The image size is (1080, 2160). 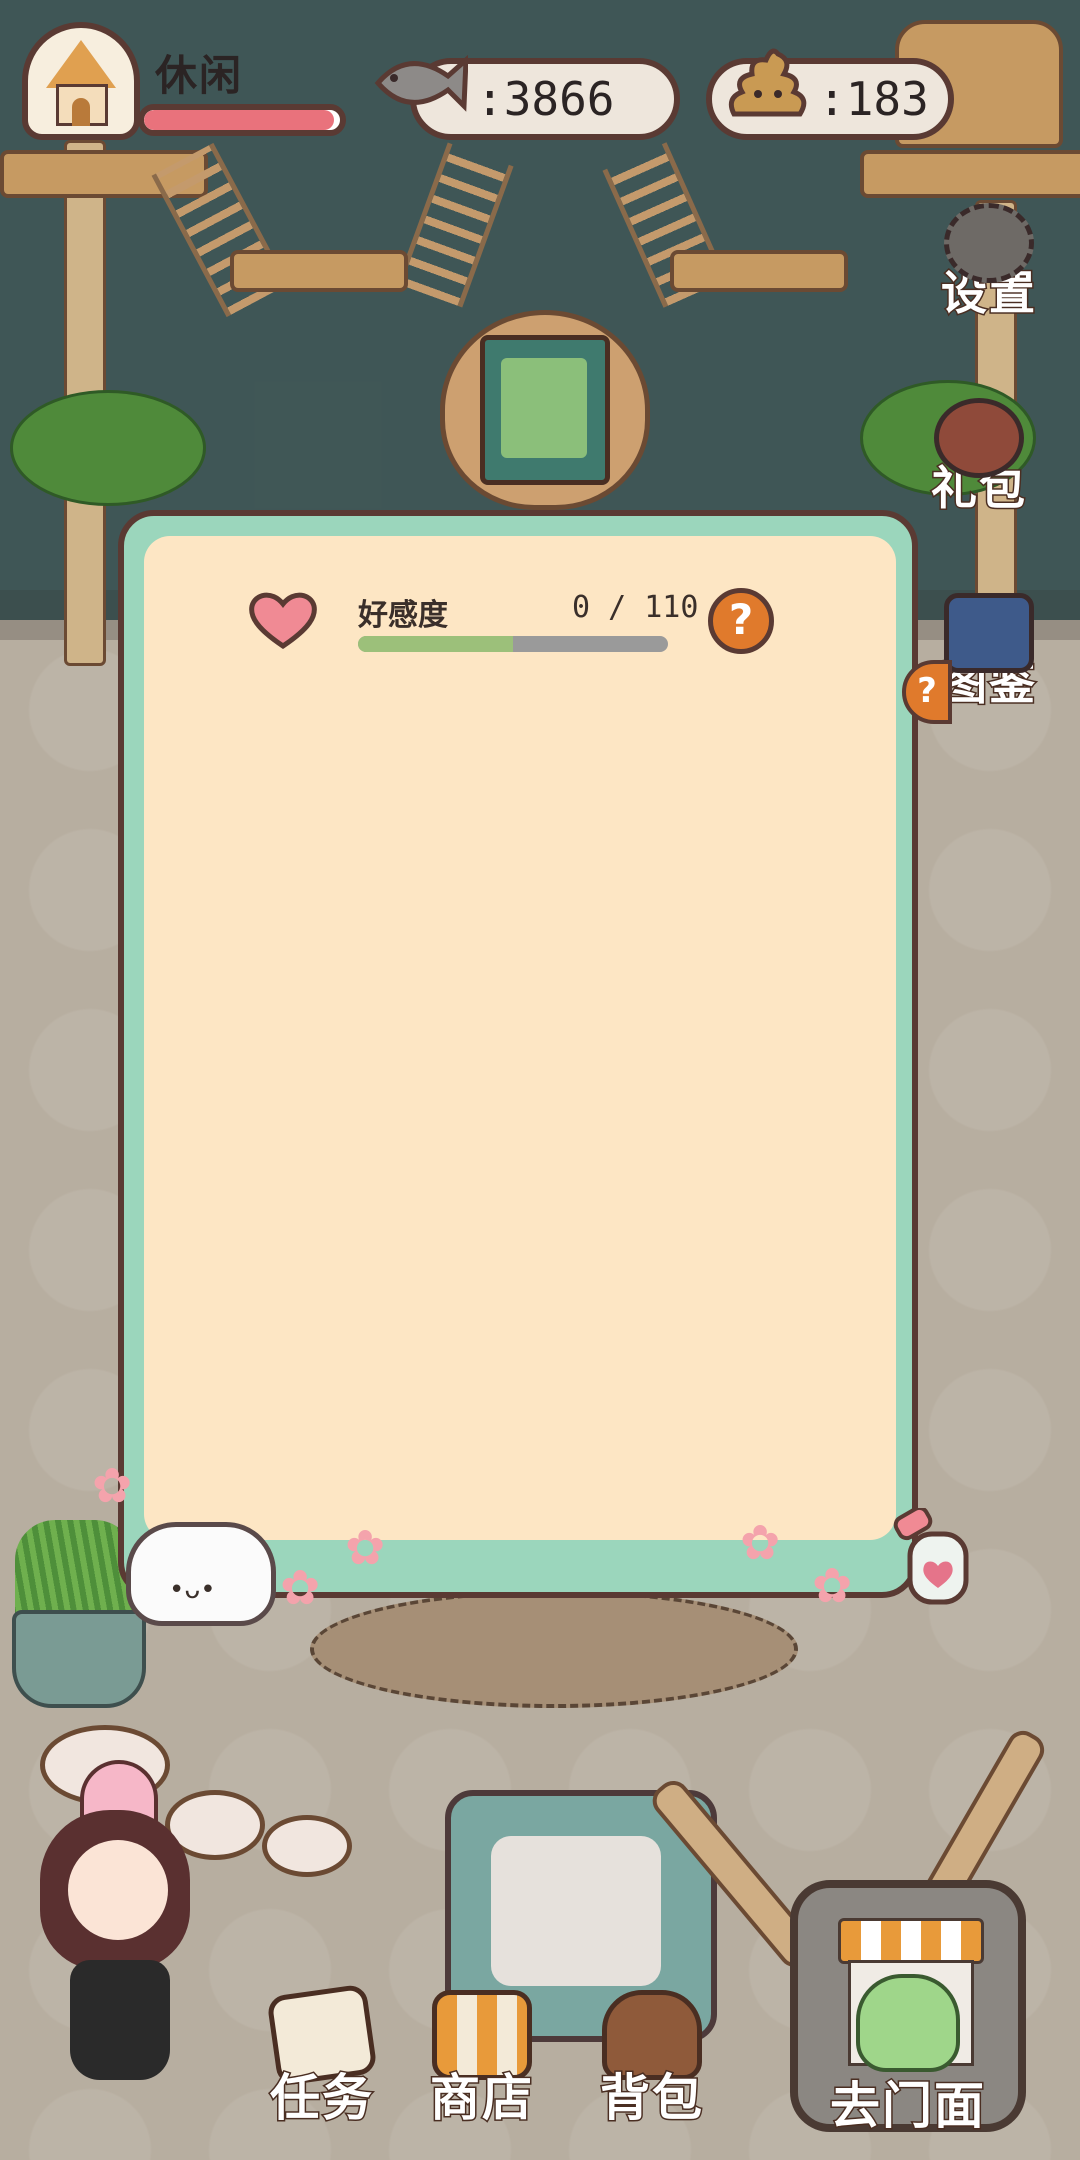 I want to click on girl-face, so click(x=118, y=1890).